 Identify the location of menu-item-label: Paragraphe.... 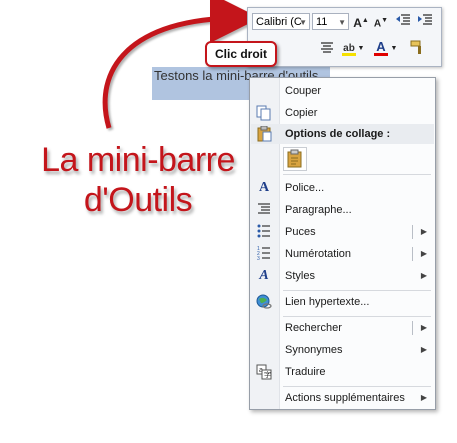
(318, 210).